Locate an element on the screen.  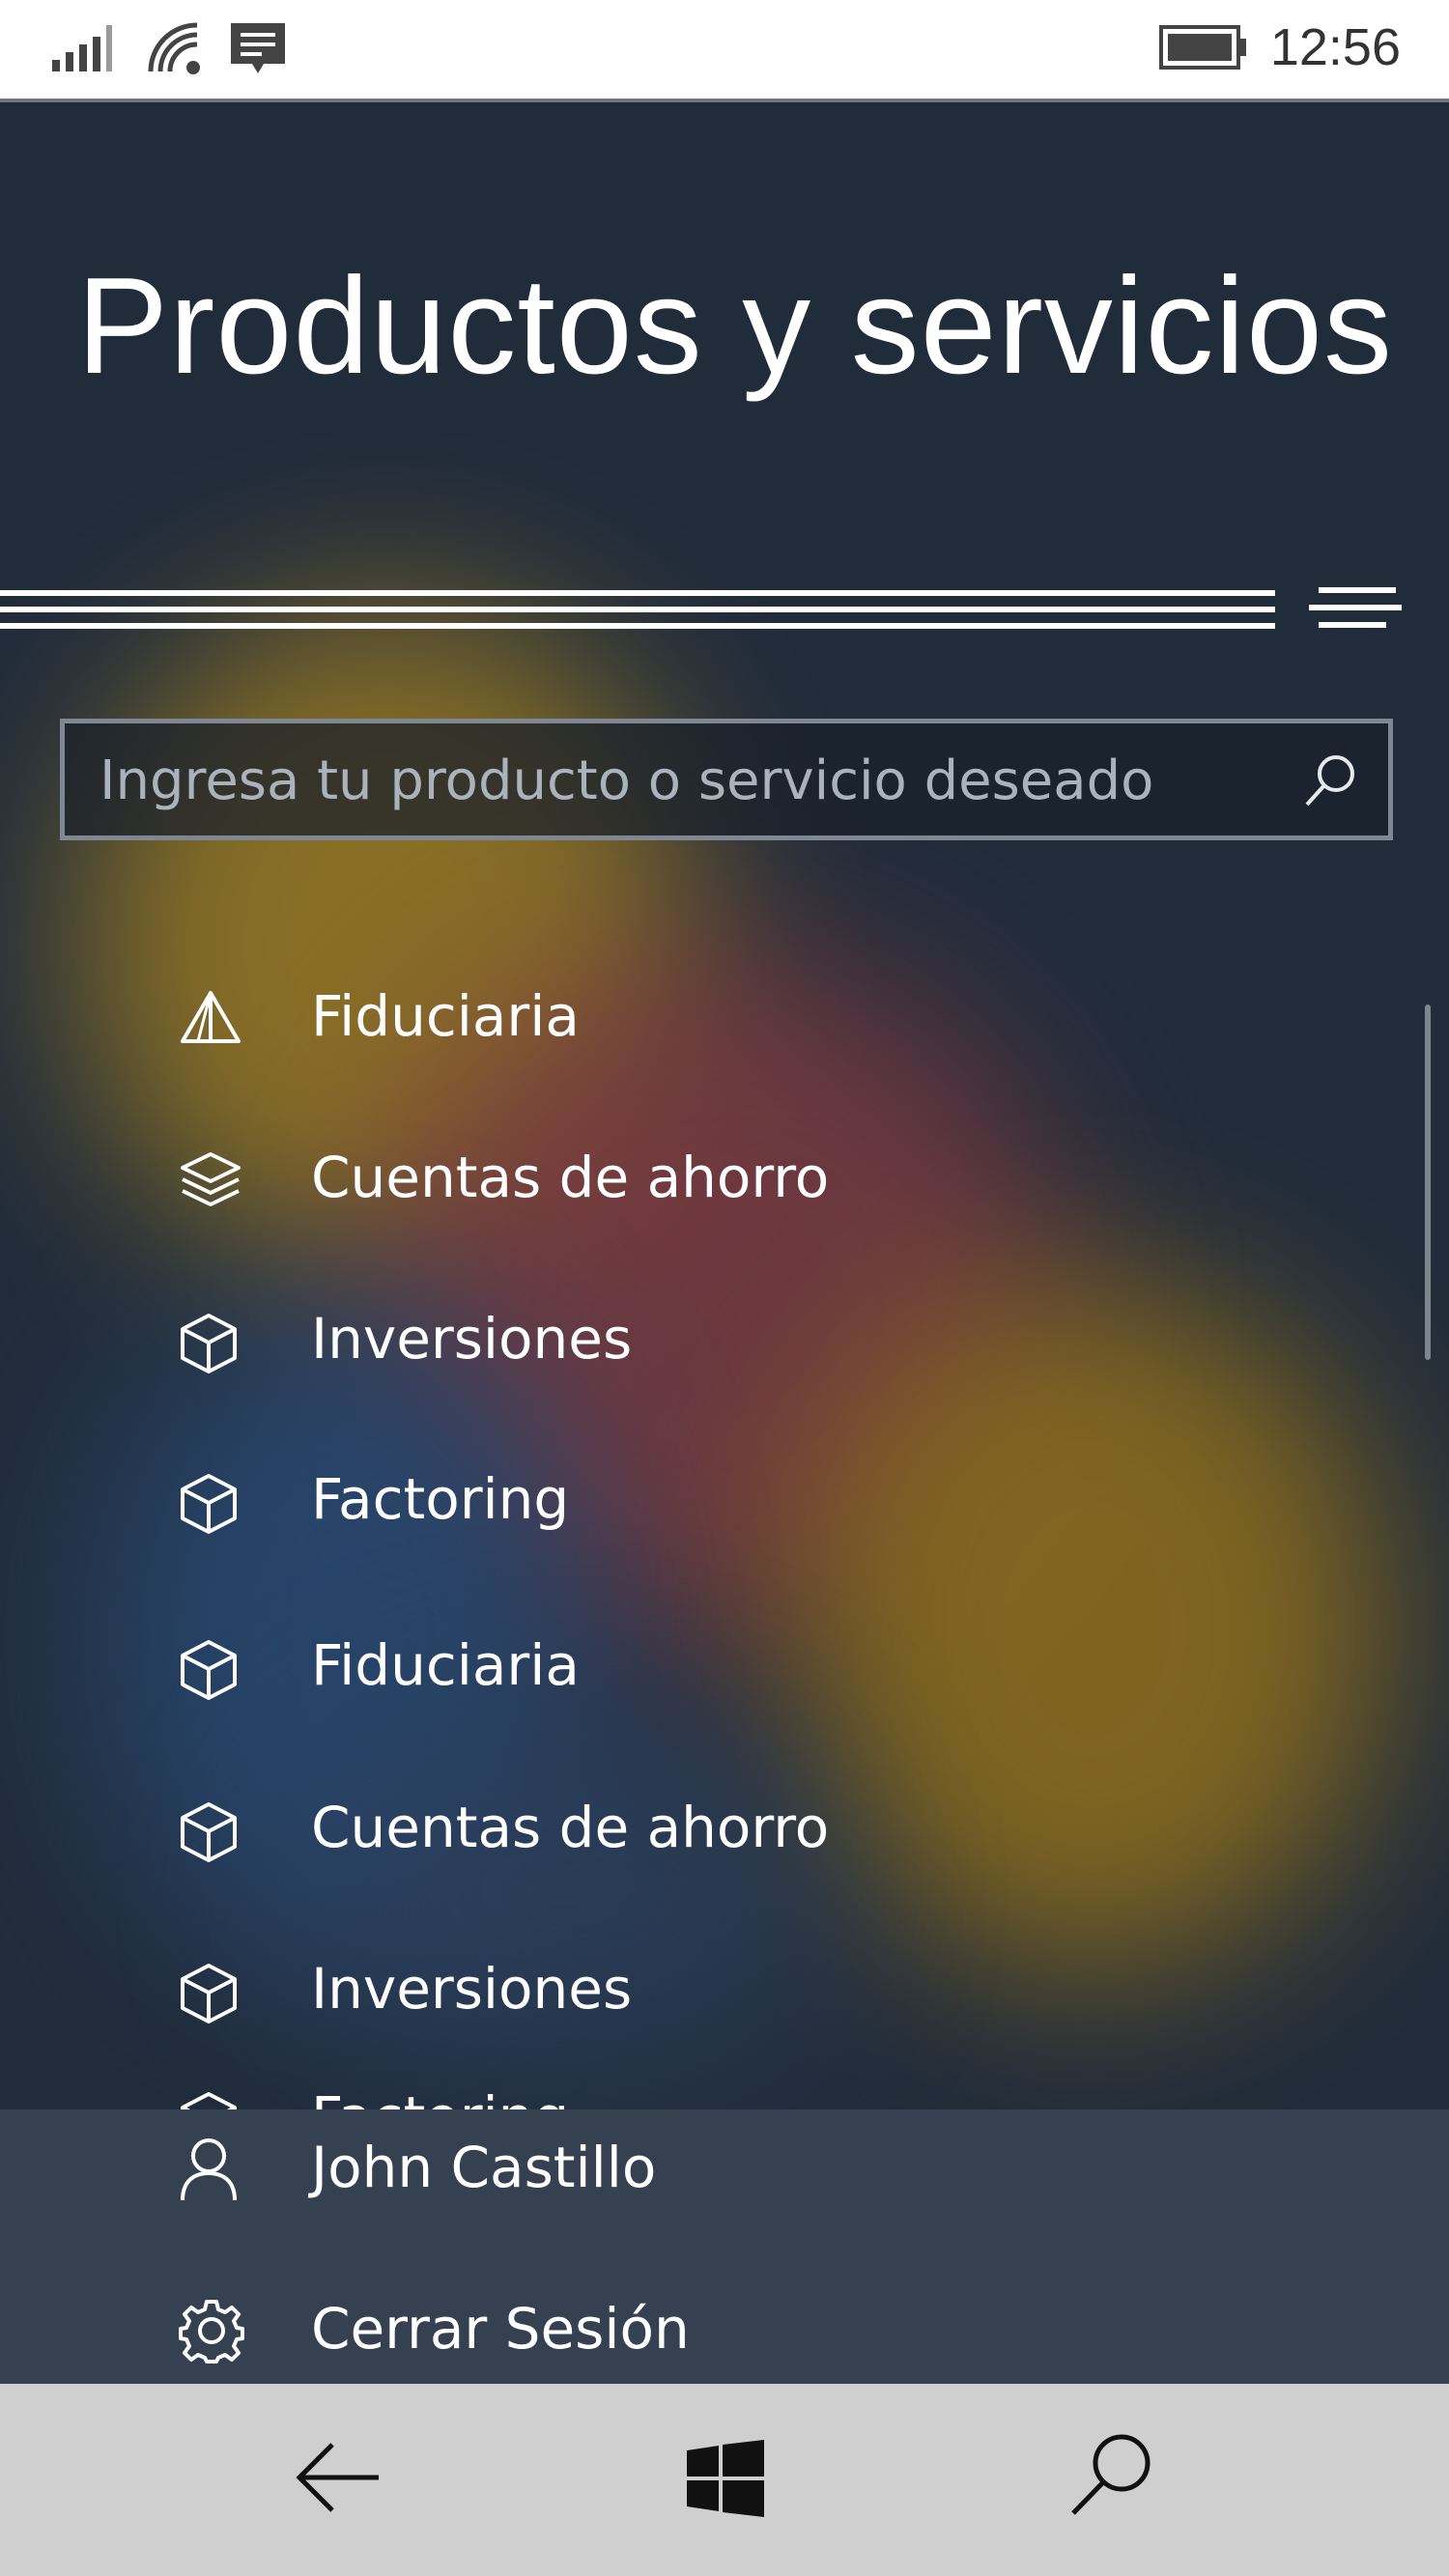
battery-icon is located at coordinates (1202, 47).